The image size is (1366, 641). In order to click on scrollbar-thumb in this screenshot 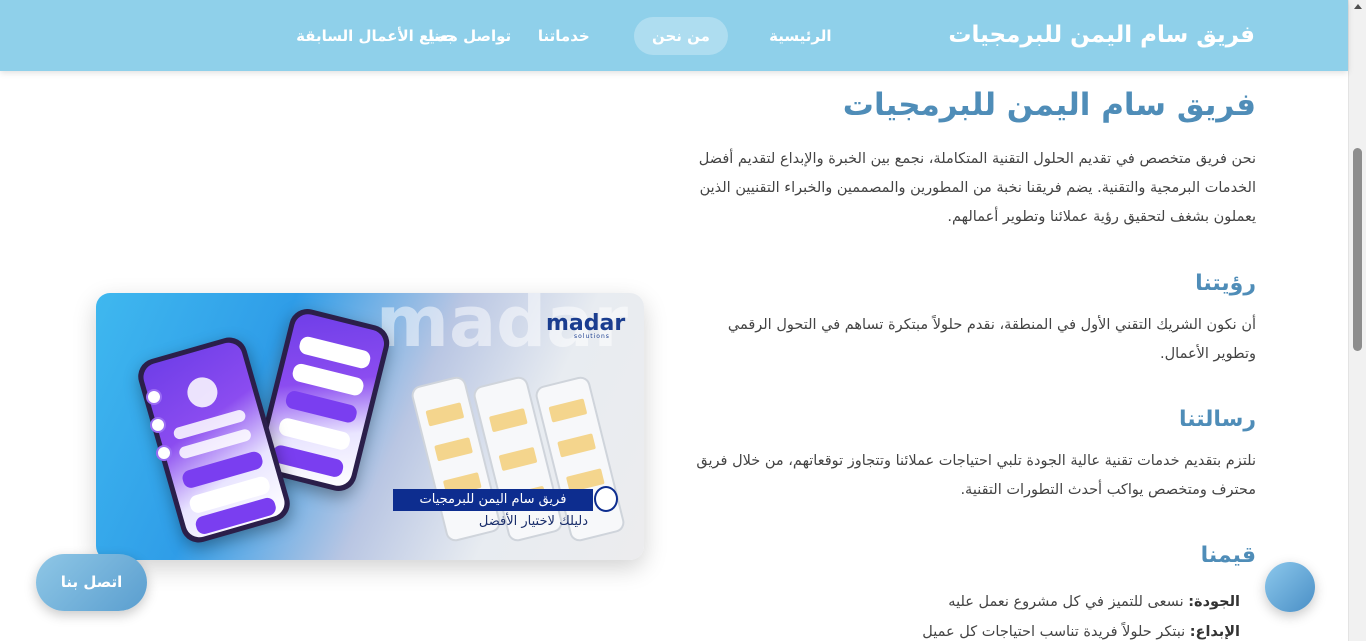, I will do `click(1357, 249)`.